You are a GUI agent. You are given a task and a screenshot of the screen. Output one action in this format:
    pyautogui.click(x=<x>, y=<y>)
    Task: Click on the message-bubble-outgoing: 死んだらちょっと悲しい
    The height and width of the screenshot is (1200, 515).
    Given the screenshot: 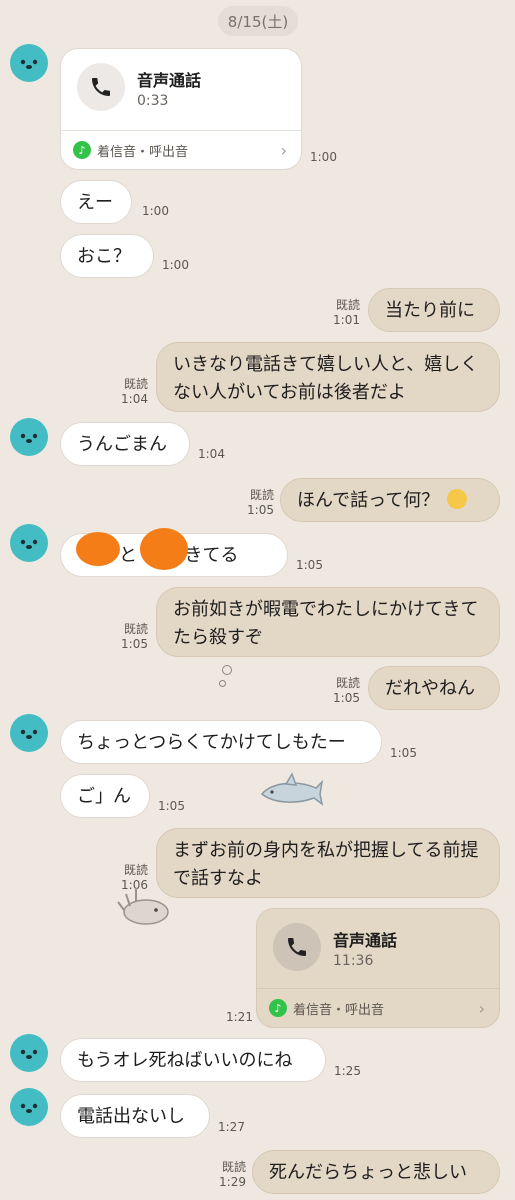 What is the action you would take?
    pyautogui.click(x=376, y=1172)
    